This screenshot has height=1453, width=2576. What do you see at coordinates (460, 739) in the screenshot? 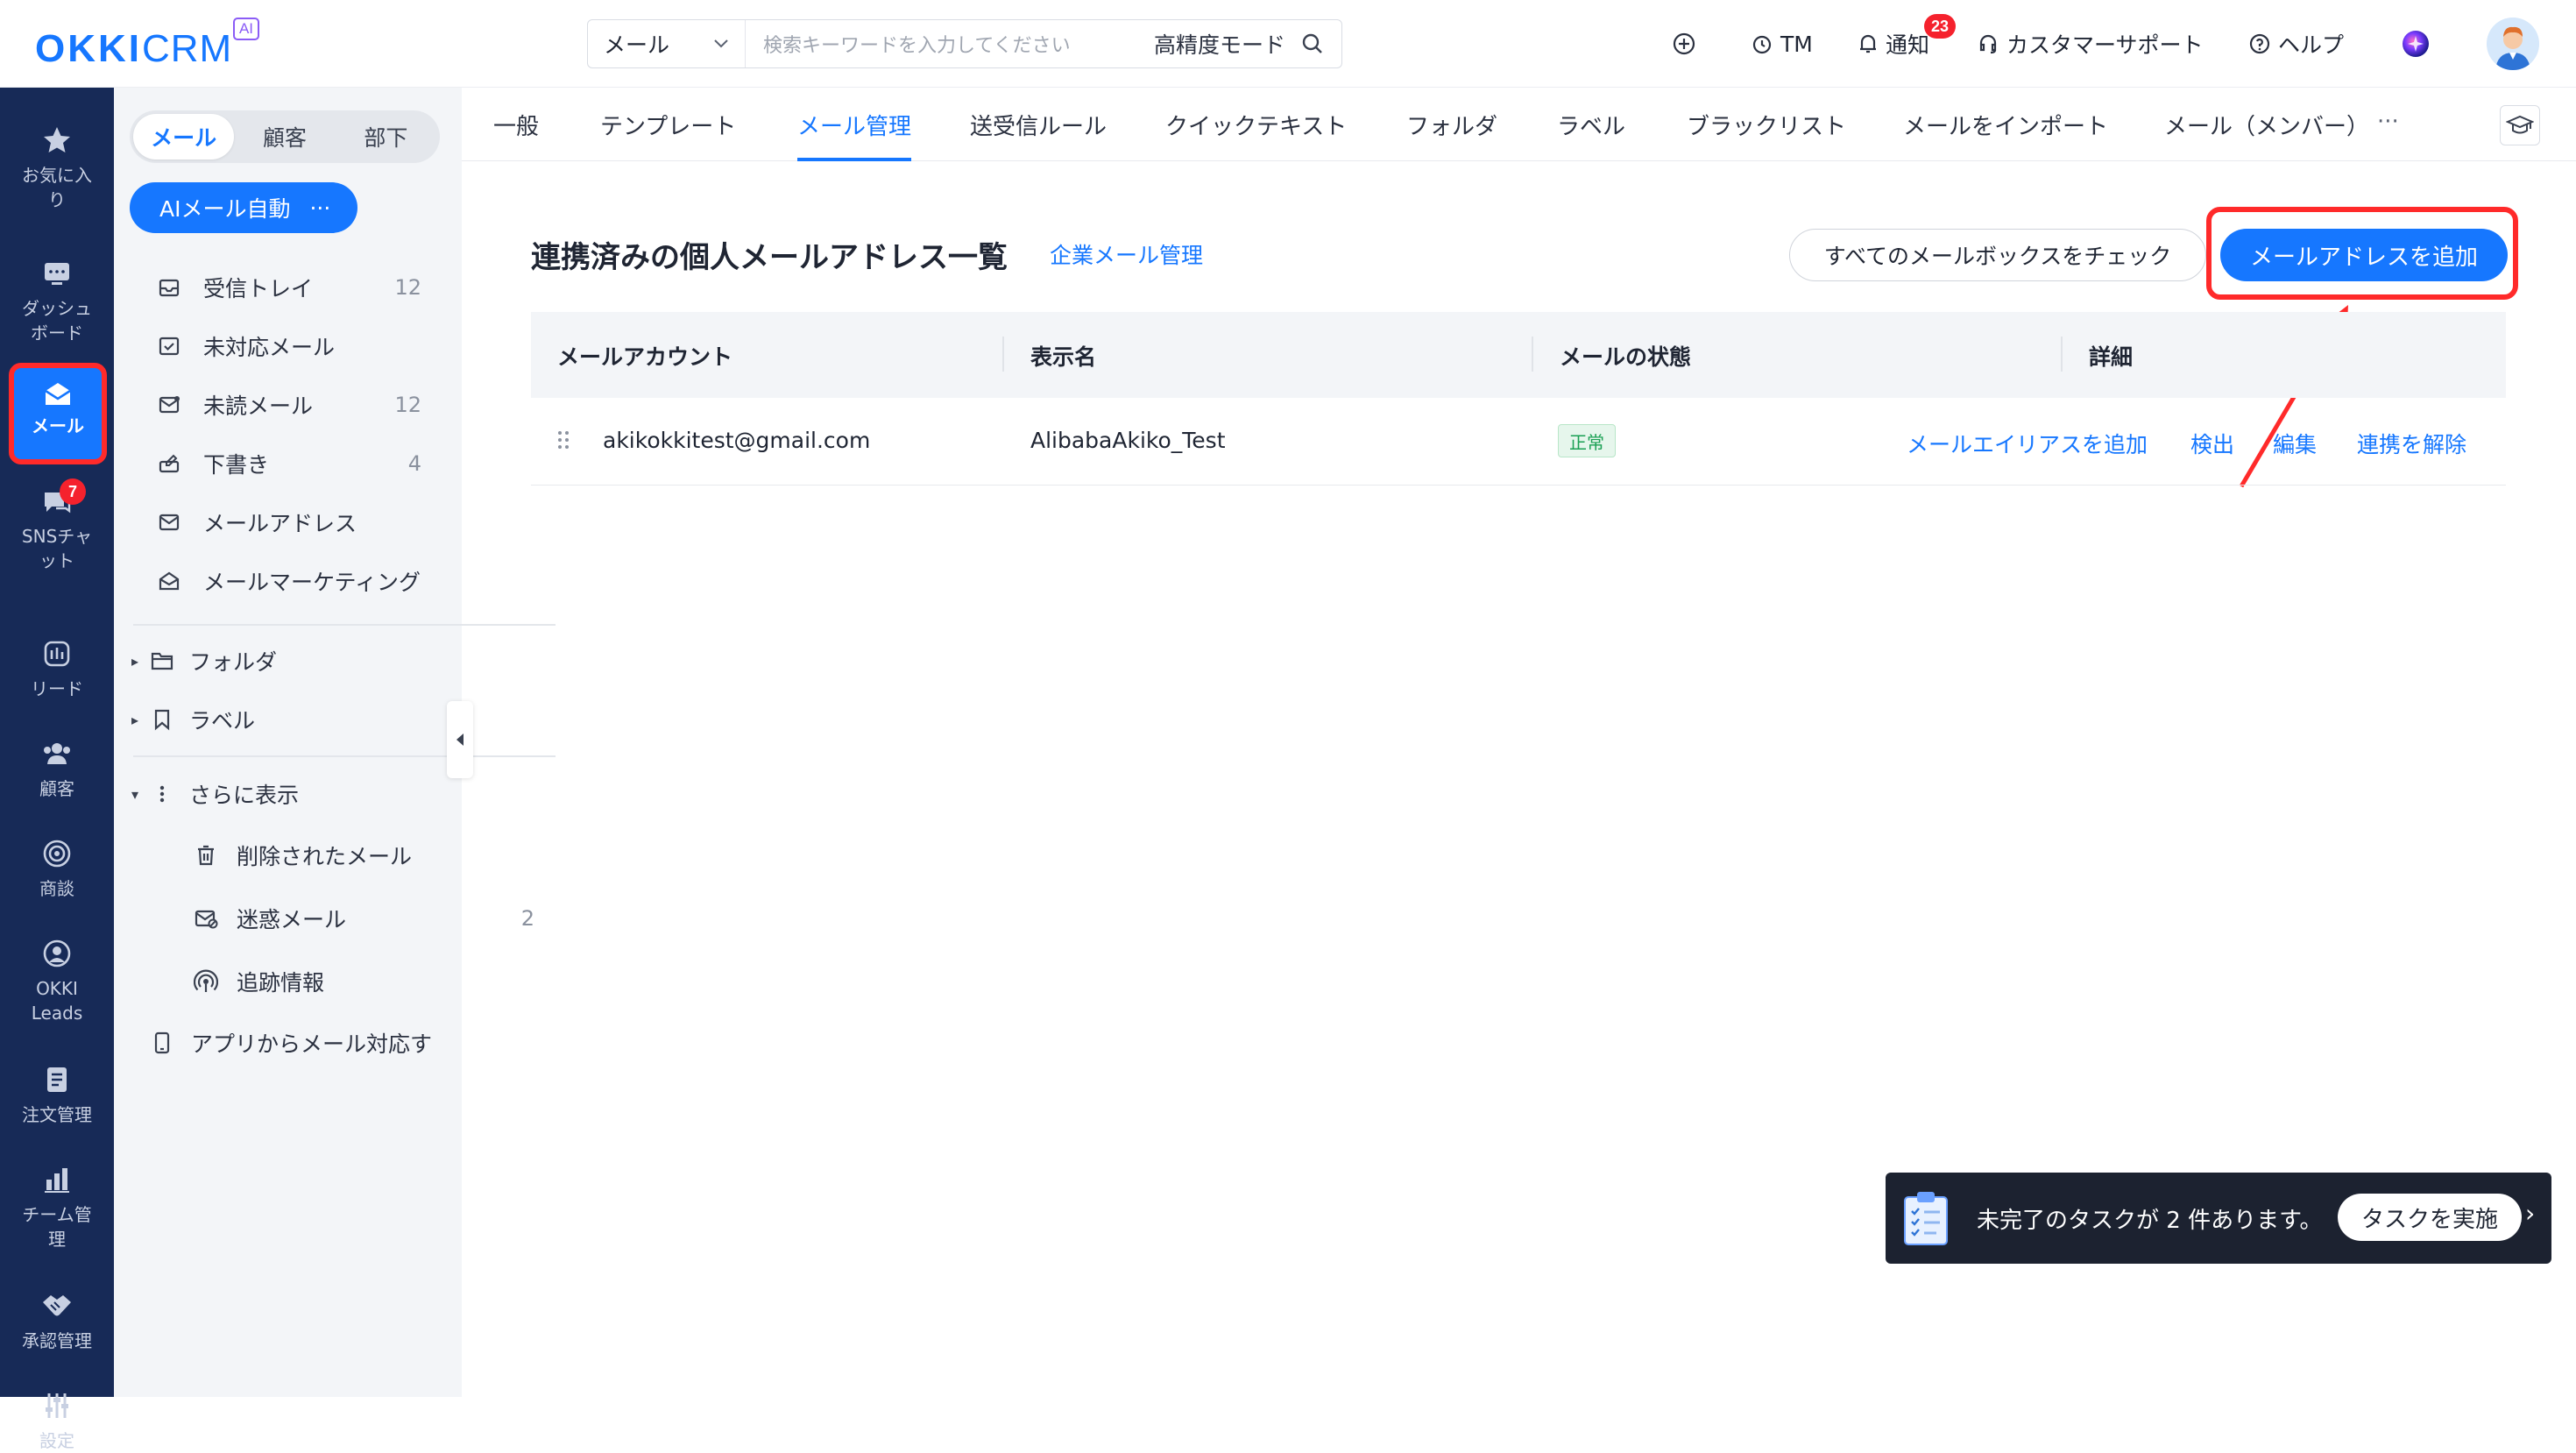
I see `sidebar-collapse-button` at bounding box center [460, 739].